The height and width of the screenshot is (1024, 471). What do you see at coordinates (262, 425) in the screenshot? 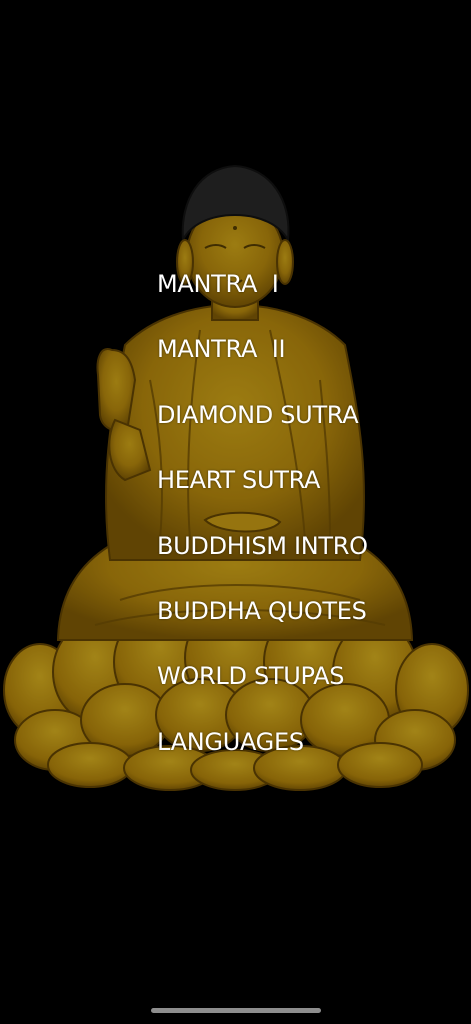
I see `menu-item-diamond-sutra: DIAMOND SUTRA` at bounding box center [262, 425].